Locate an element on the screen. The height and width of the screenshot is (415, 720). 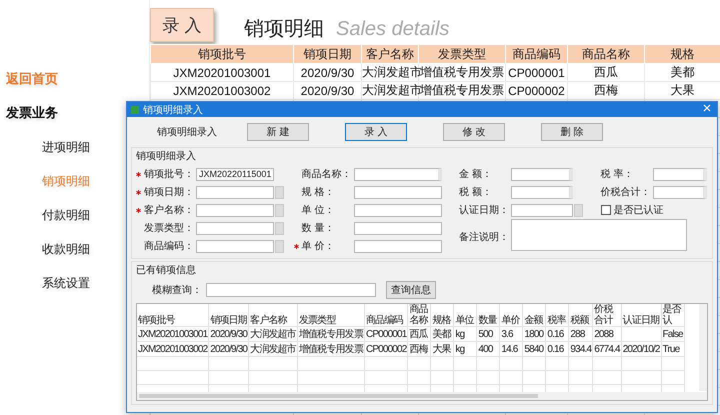
sidebar-item: 收款明细 is located at coordinates (66, 249).